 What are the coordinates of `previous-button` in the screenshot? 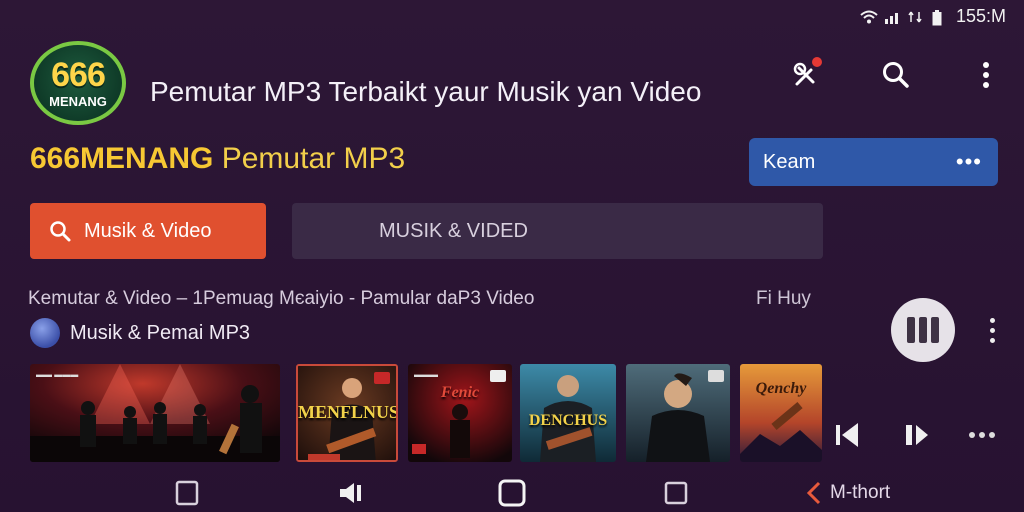 It's located at (847, 435).